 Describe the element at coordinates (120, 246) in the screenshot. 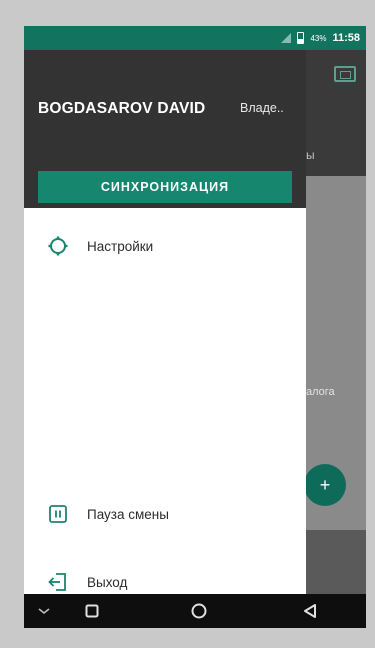

I see `menu-label-settings: Настройки` at that location.